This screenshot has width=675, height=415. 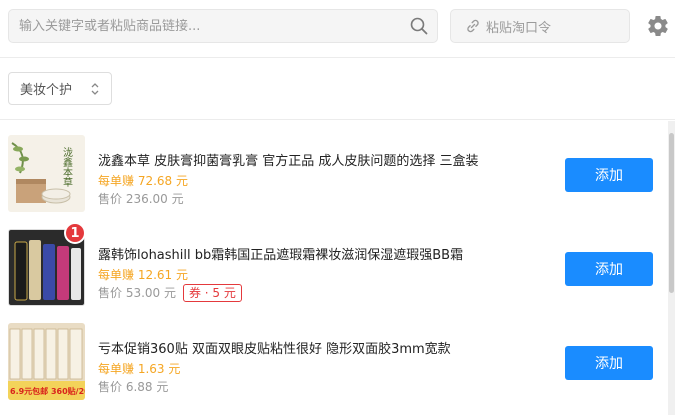 What do you see at coordinates (46, 361) in the screenshot?
I see `product-thumbnail: 6.9元包邮 360贴/20张` at bounding box center [46, 361].